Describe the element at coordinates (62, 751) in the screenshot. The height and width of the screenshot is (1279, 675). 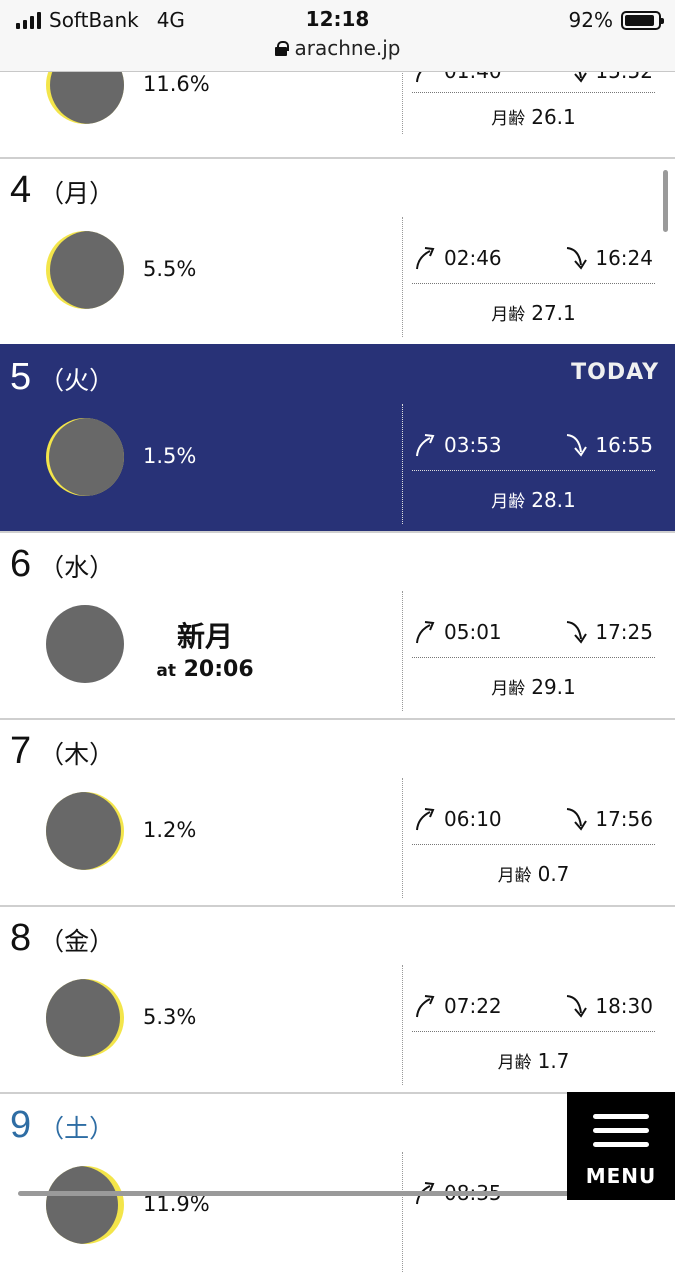
I see `day-date: 7（木）` at that location.